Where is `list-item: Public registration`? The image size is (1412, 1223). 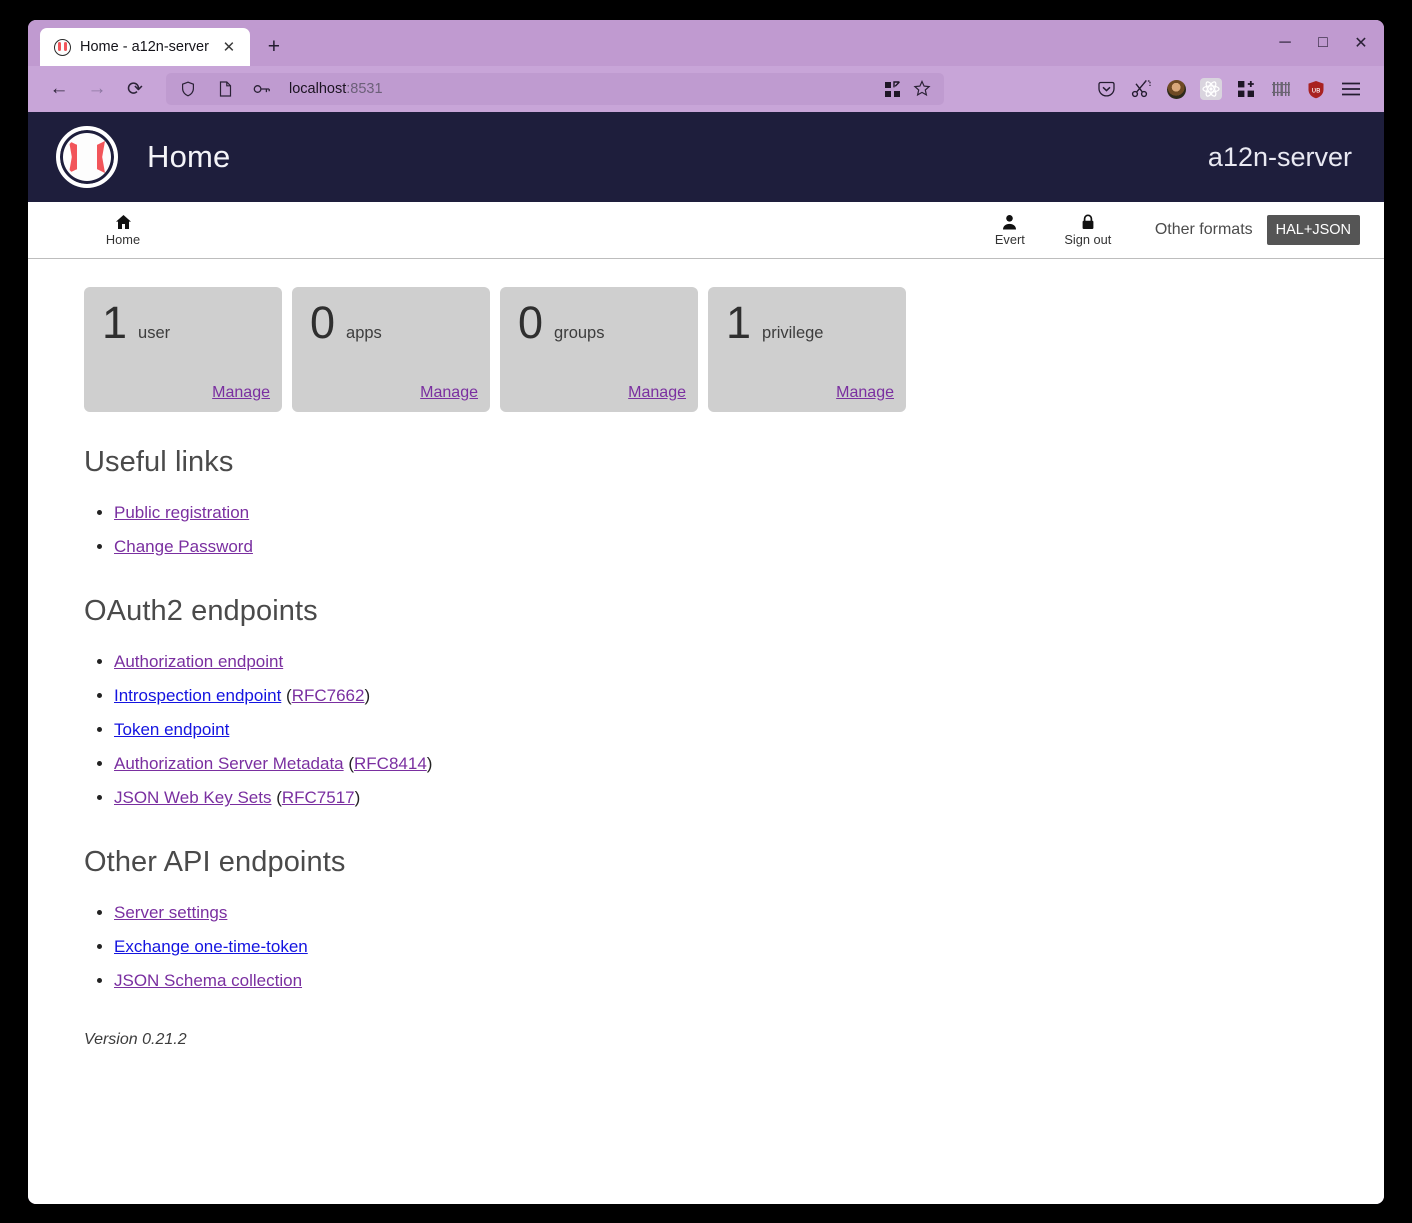
list-item: Public registration is located at coordinates (721, 513).